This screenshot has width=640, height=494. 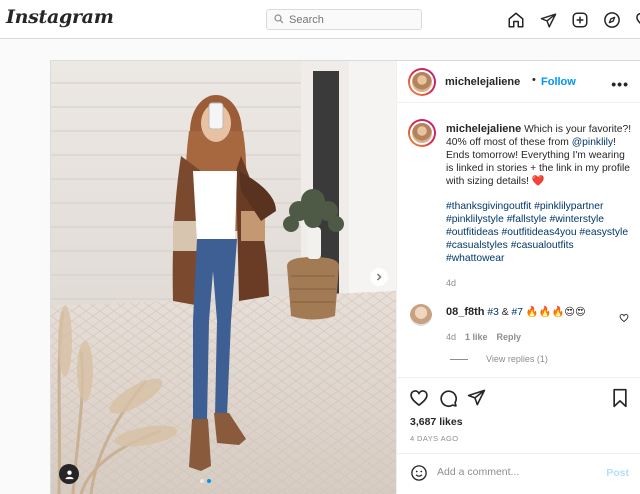 I want to click on view-replies-label: View replies (1), so click(x=517, y=359).